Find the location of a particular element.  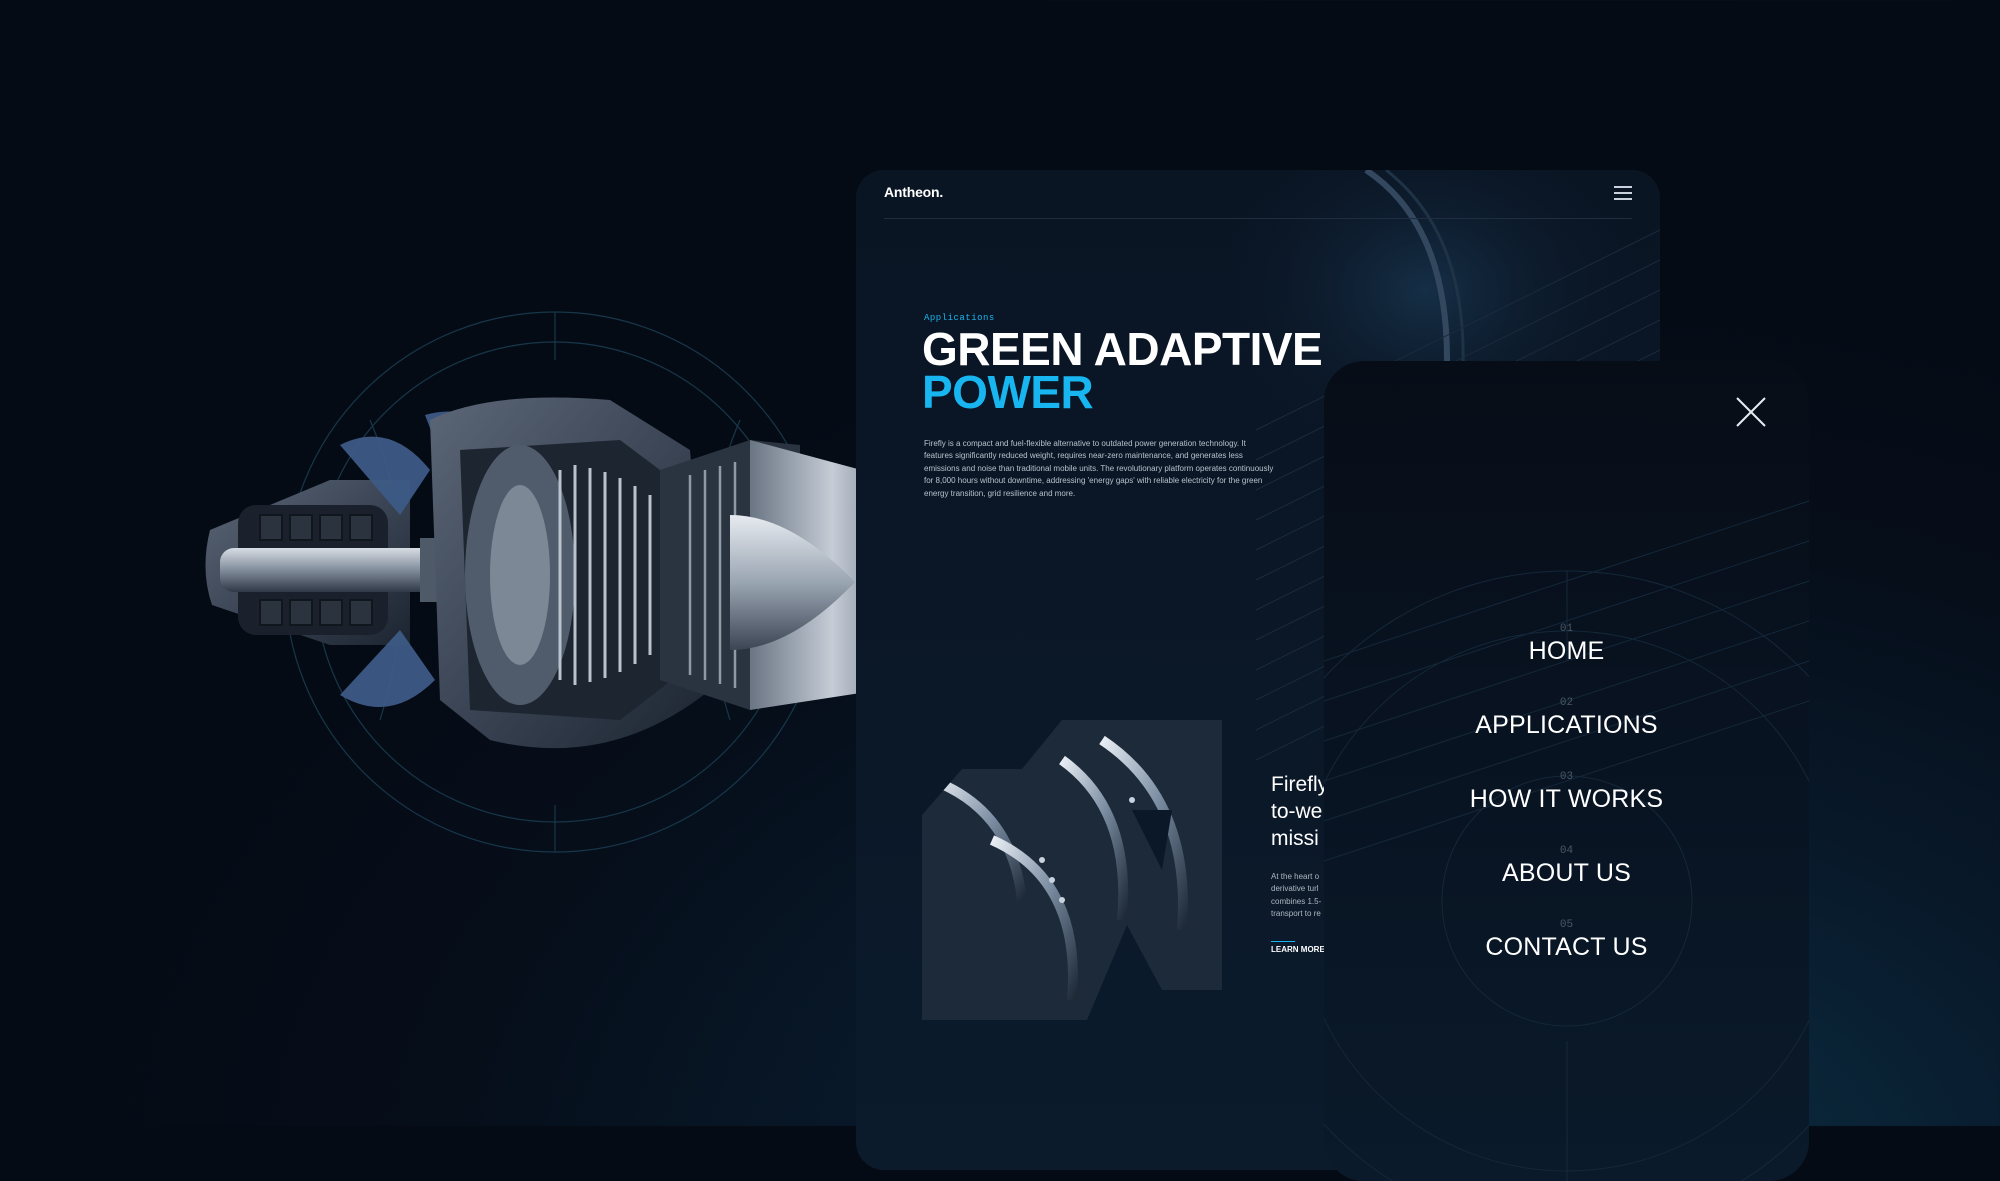

menu-item-label: CONTACT US is located at coordinates (1566, 947).